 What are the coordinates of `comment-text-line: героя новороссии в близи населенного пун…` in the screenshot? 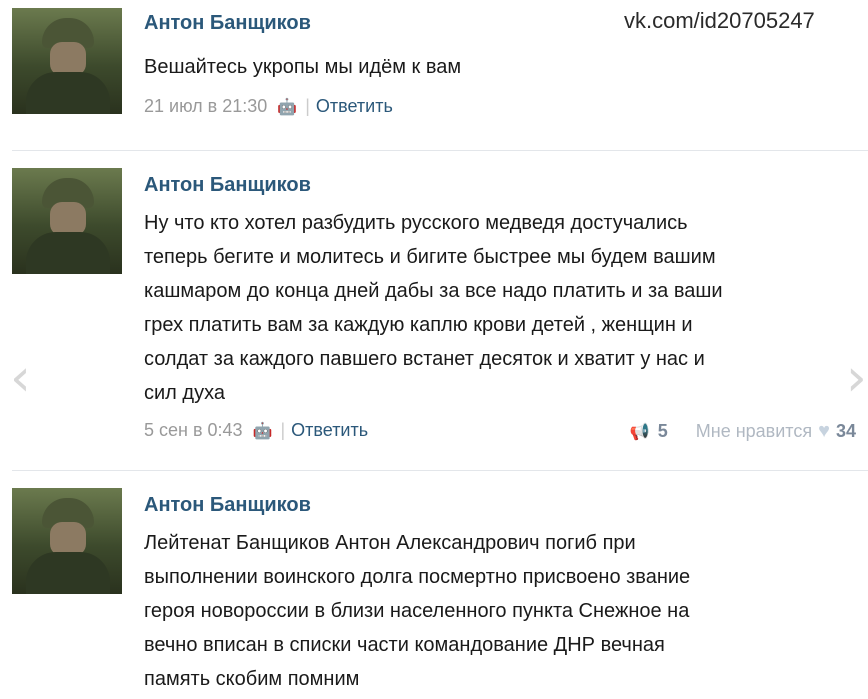 It's located at (417, 611).